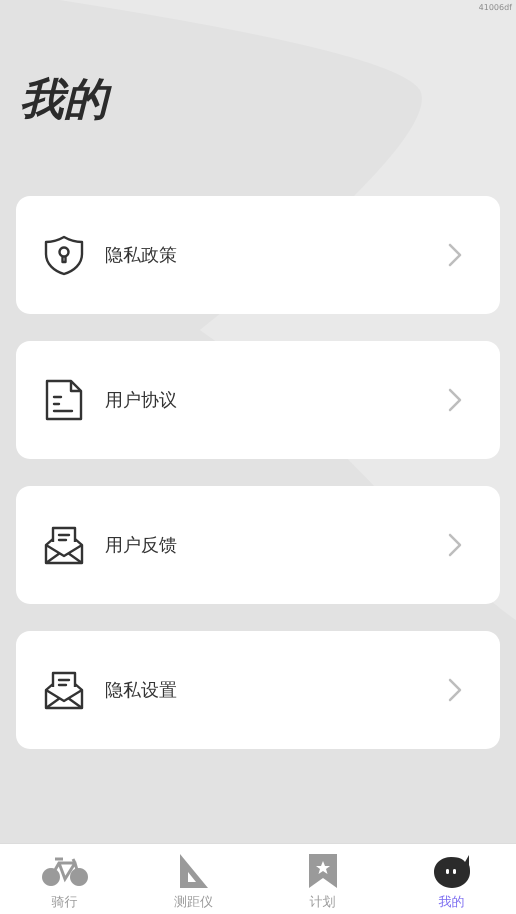 Image resolution: width=516 pixels, height=914 pixels. What do you see at coordinates (64, 870) in the screenshot?
I see `bicycle-icon` at bounding box center [64, 870].